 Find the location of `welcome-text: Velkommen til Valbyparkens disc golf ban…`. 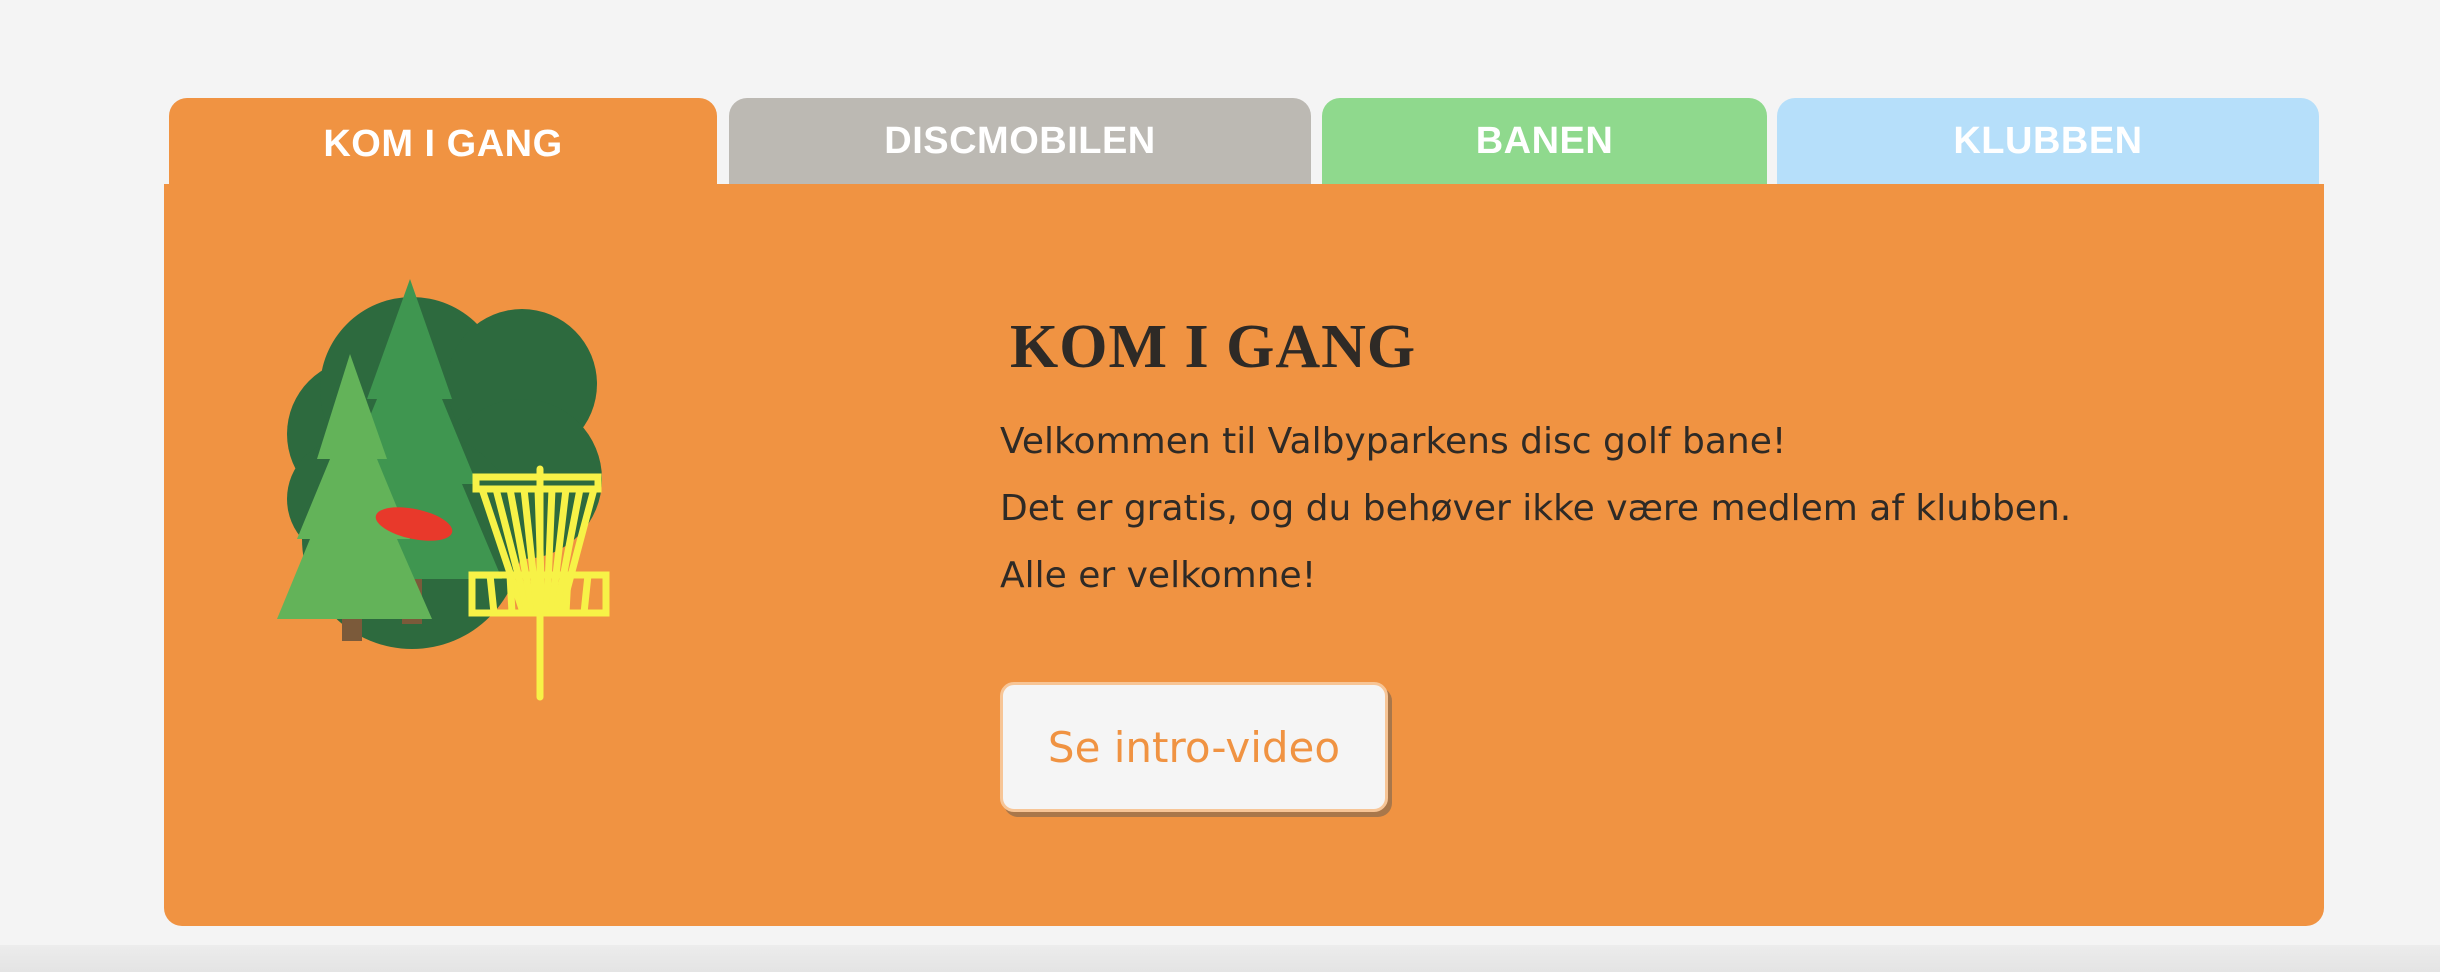

welcome-text: Velkommen til Valbyparkens disc golf ban… is located at coordinates (1393, 441).